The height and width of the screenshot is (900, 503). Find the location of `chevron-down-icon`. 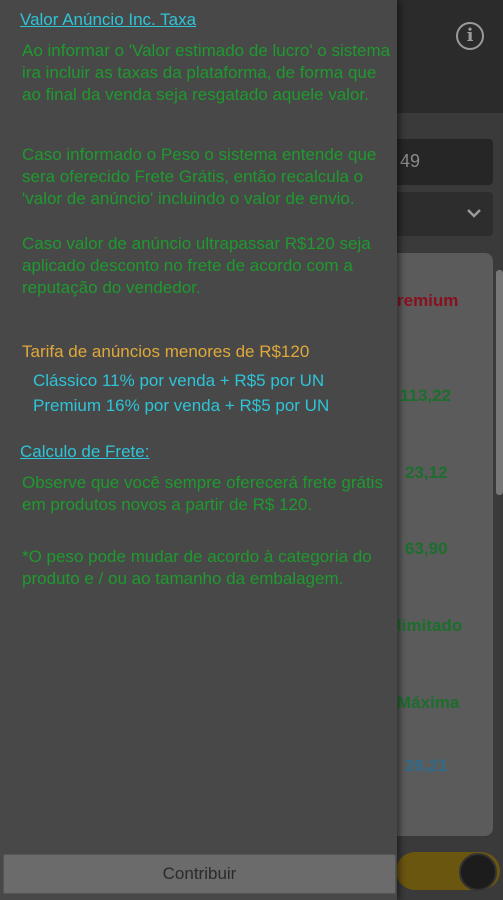

chevron-down-icon is located at coordinates (474, 213).